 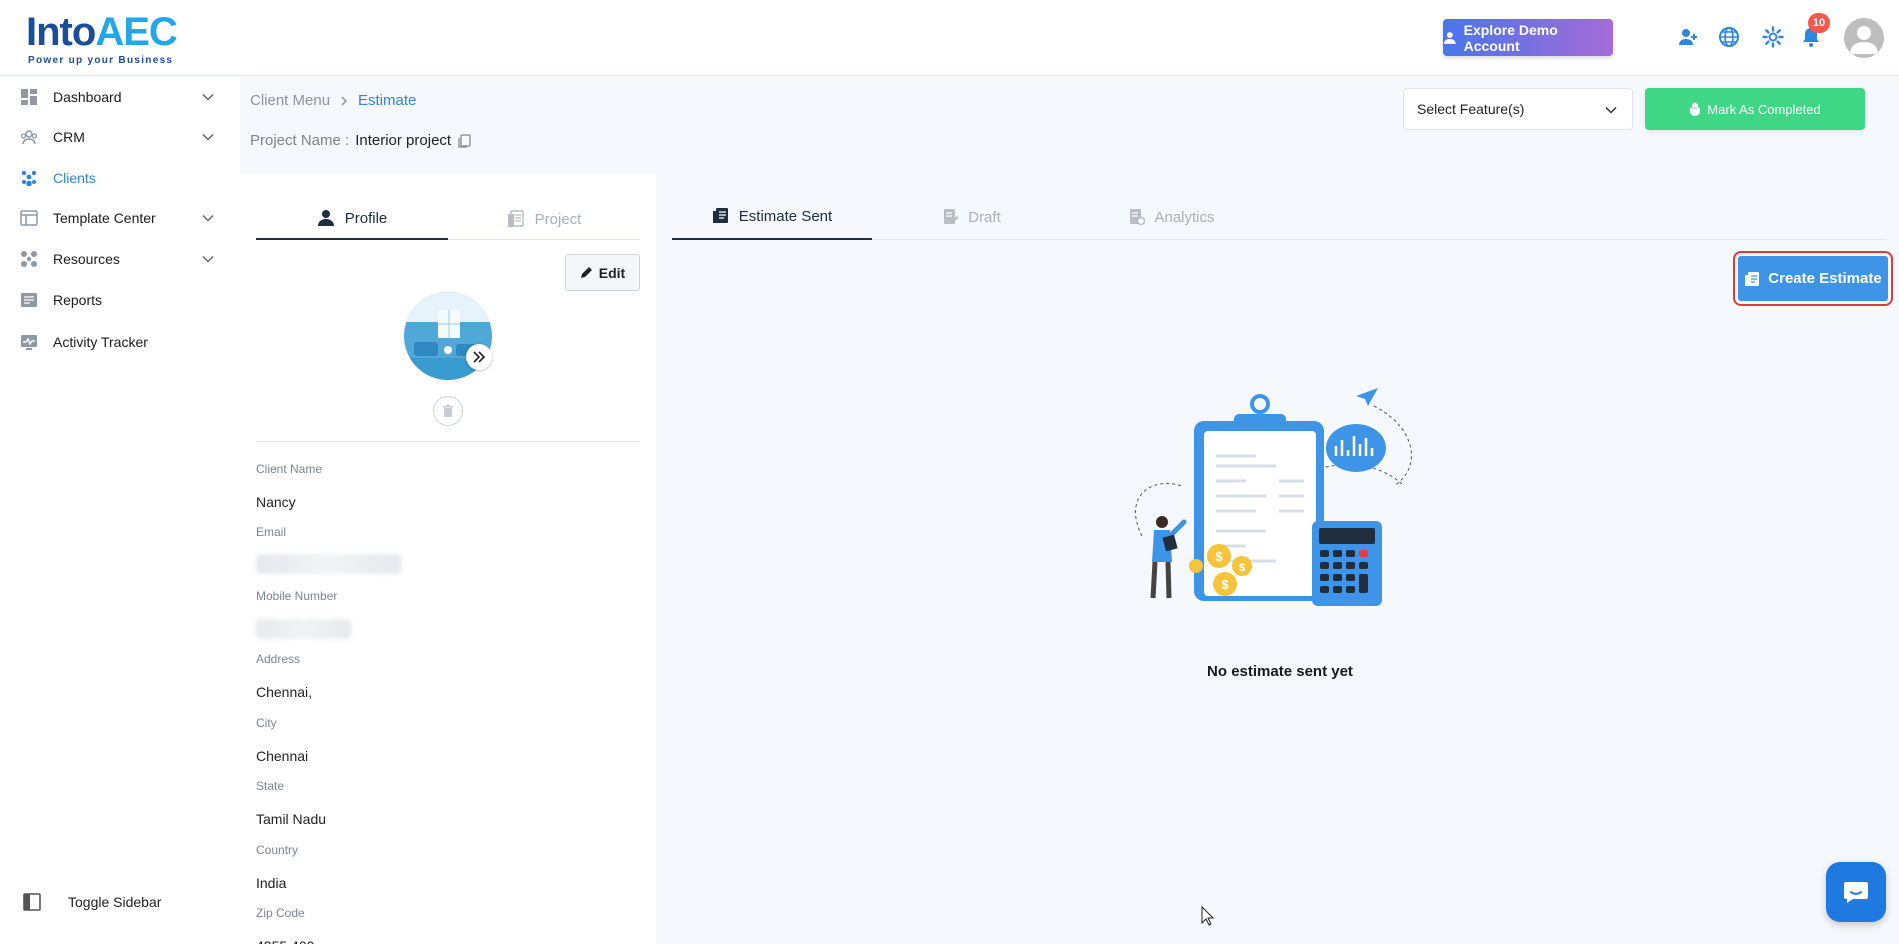 I want to click on breadcrumb: Client Menu Estimate, so click(x=333, y=100).